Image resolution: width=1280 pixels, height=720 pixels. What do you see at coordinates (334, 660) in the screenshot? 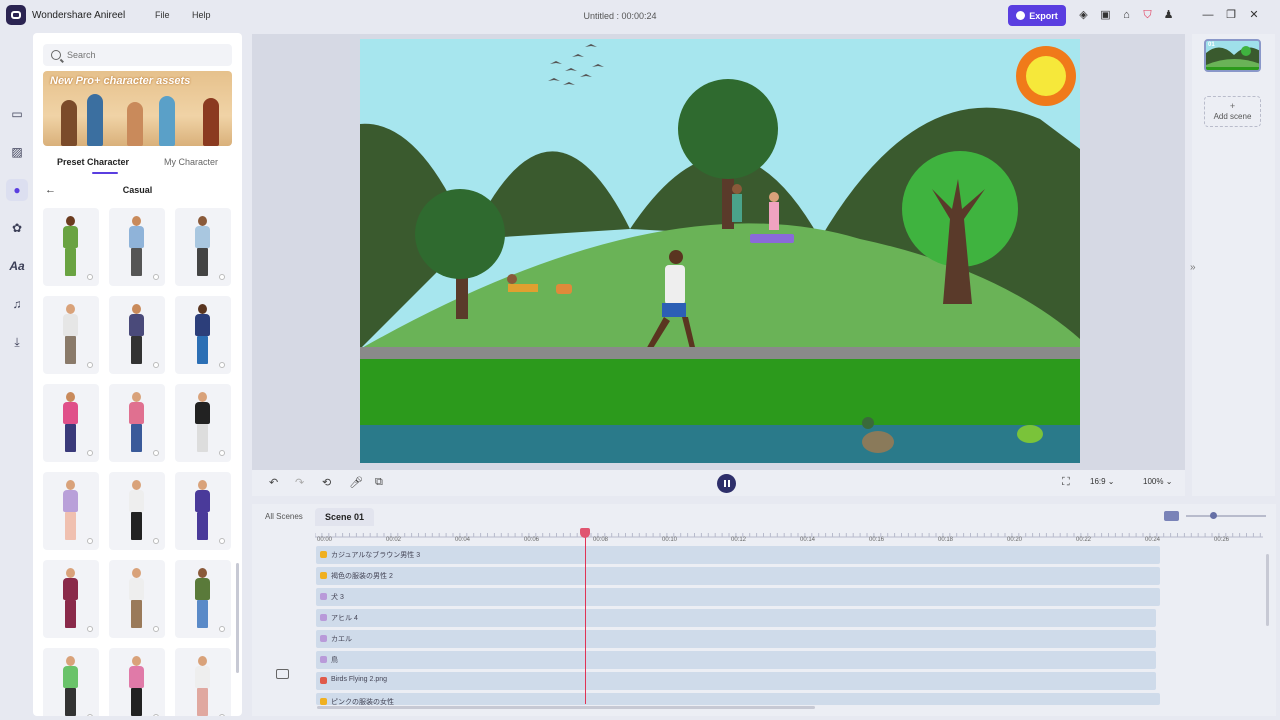
I see `track-label: 鳥` at bounding box center [334, 660].